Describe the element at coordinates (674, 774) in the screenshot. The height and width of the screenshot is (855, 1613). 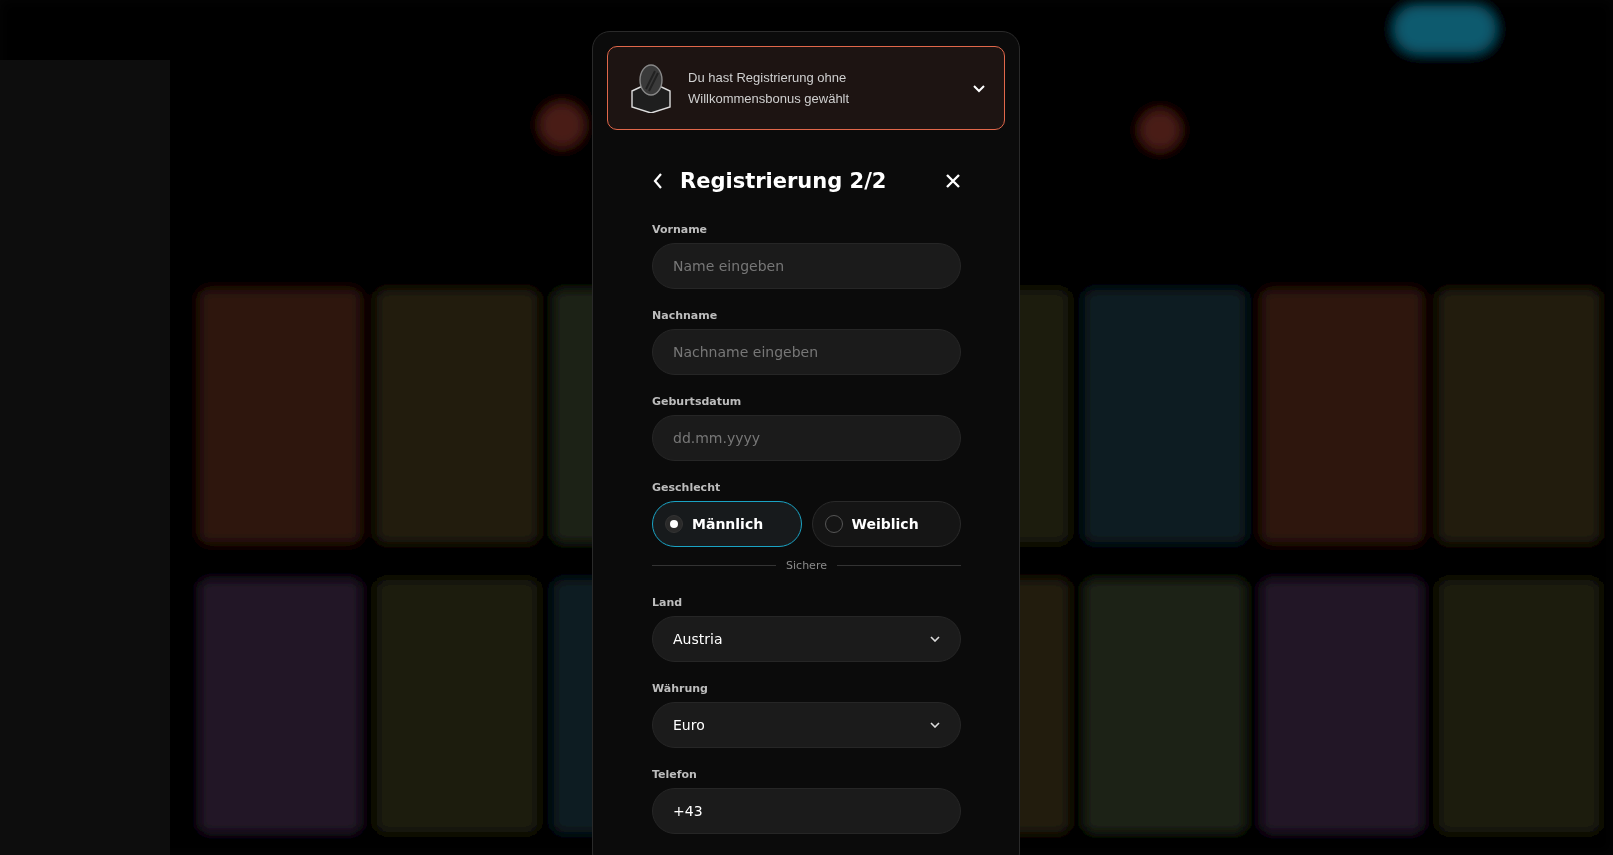
I see `field-label: Telefon` at that location.